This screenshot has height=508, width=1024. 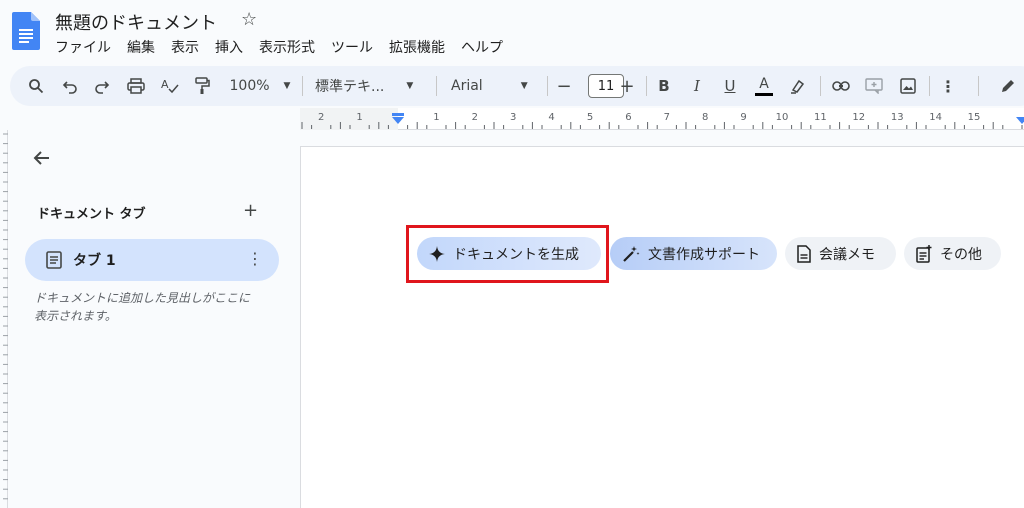 I want to click on svg-text: A, so click(x=165, y=84).